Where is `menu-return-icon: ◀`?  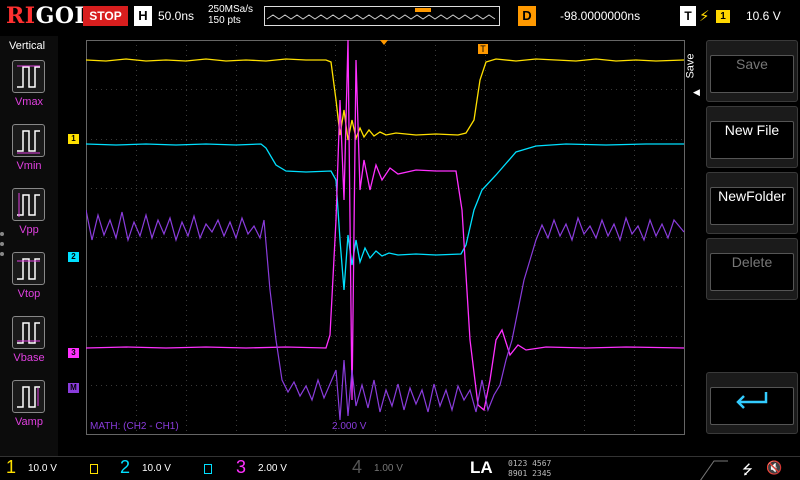 menu-return-icon: ◀ is located at coordinates (696, 93).